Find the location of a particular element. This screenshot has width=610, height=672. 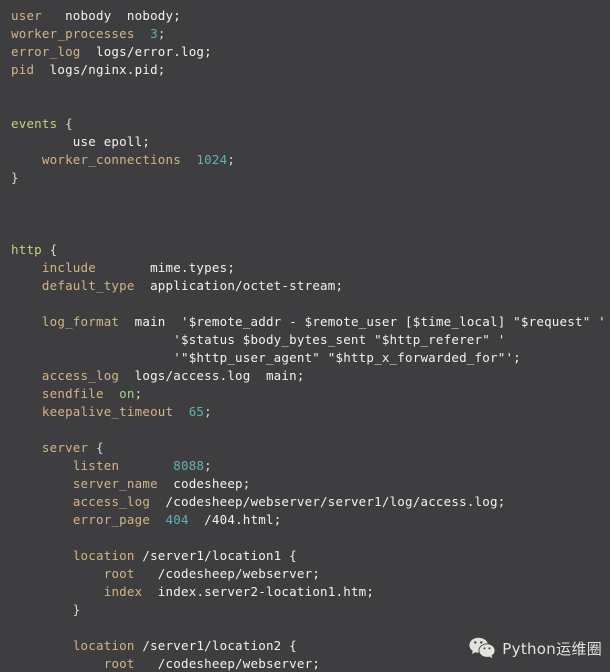

code-token: use epoll; is located at coordinates (81, 141).